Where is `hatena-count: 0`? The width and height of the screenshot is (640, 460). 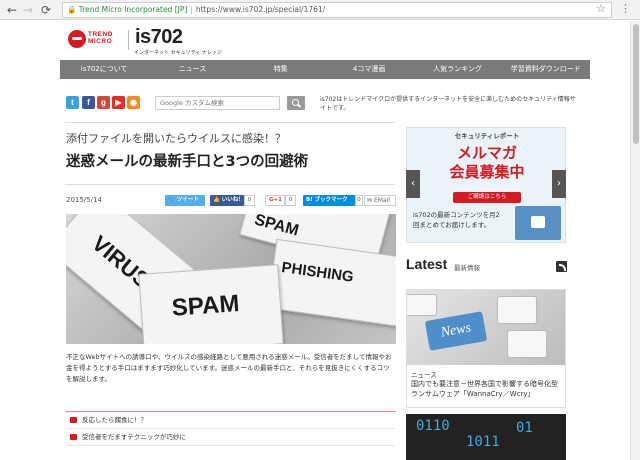 hatena-count: 0 is located at coordinates (359, 200).